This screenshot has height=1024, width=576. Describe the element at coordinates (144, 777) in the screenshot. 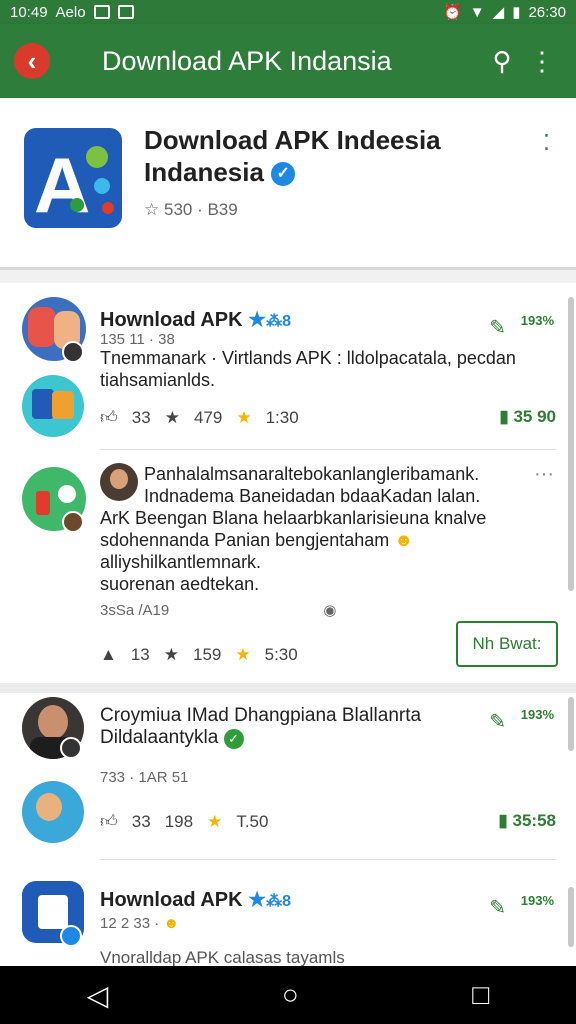

I see `post-sub: 733 · 1AR 51` at that location.